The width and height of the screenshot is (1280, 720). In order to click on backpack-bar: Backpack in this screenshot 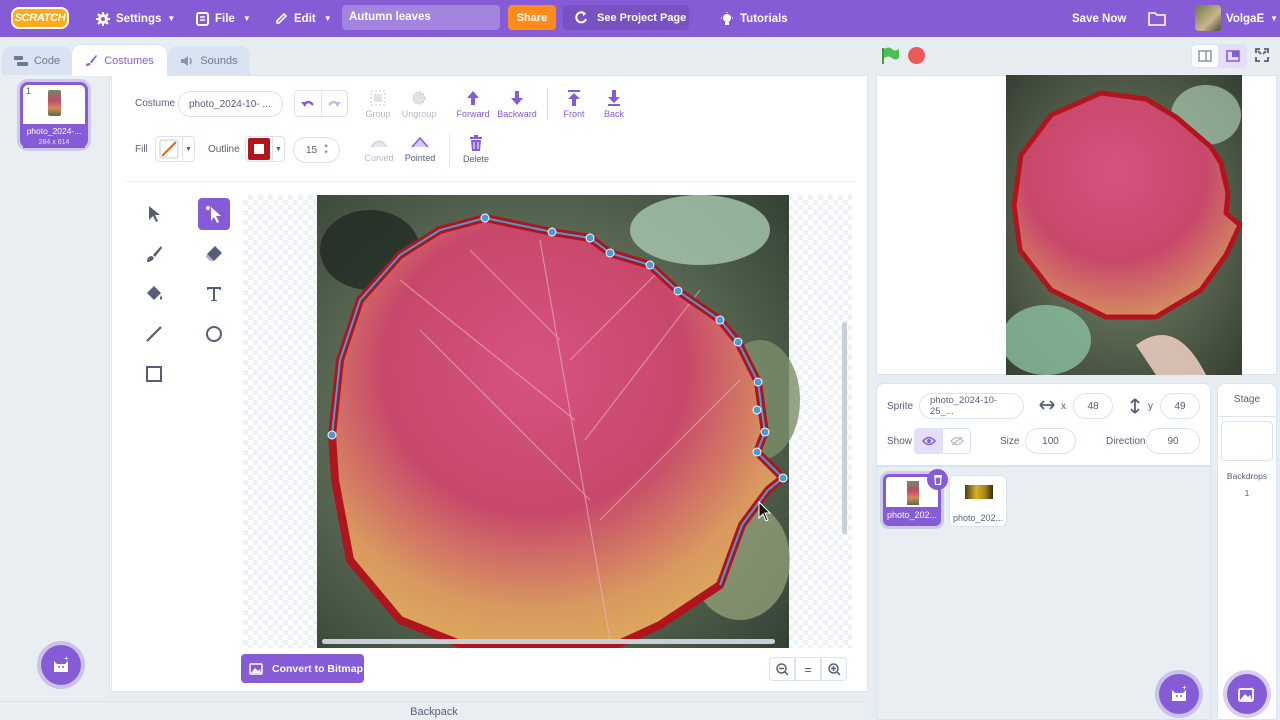, I will do `click(434, 710)`.